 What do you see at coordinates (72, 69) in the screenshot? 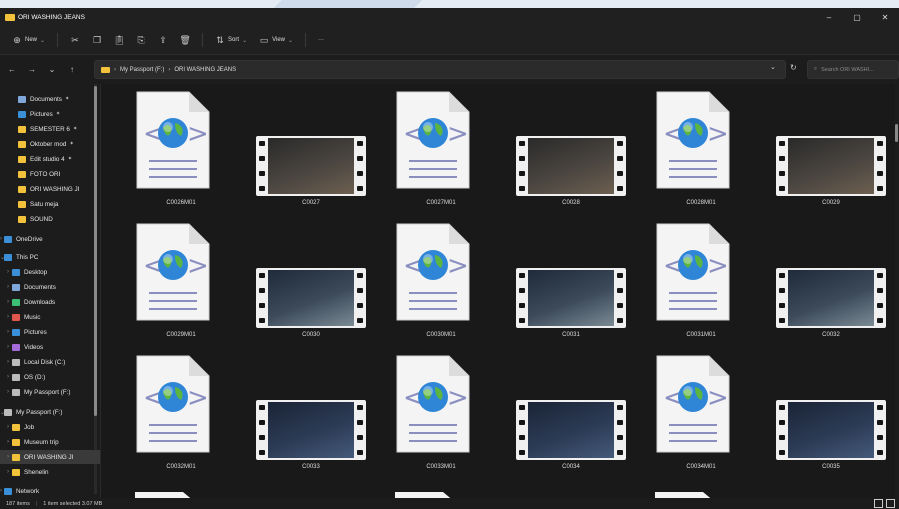
I see `up-arrow-icon: ↑` at bounding box center [72, 69].